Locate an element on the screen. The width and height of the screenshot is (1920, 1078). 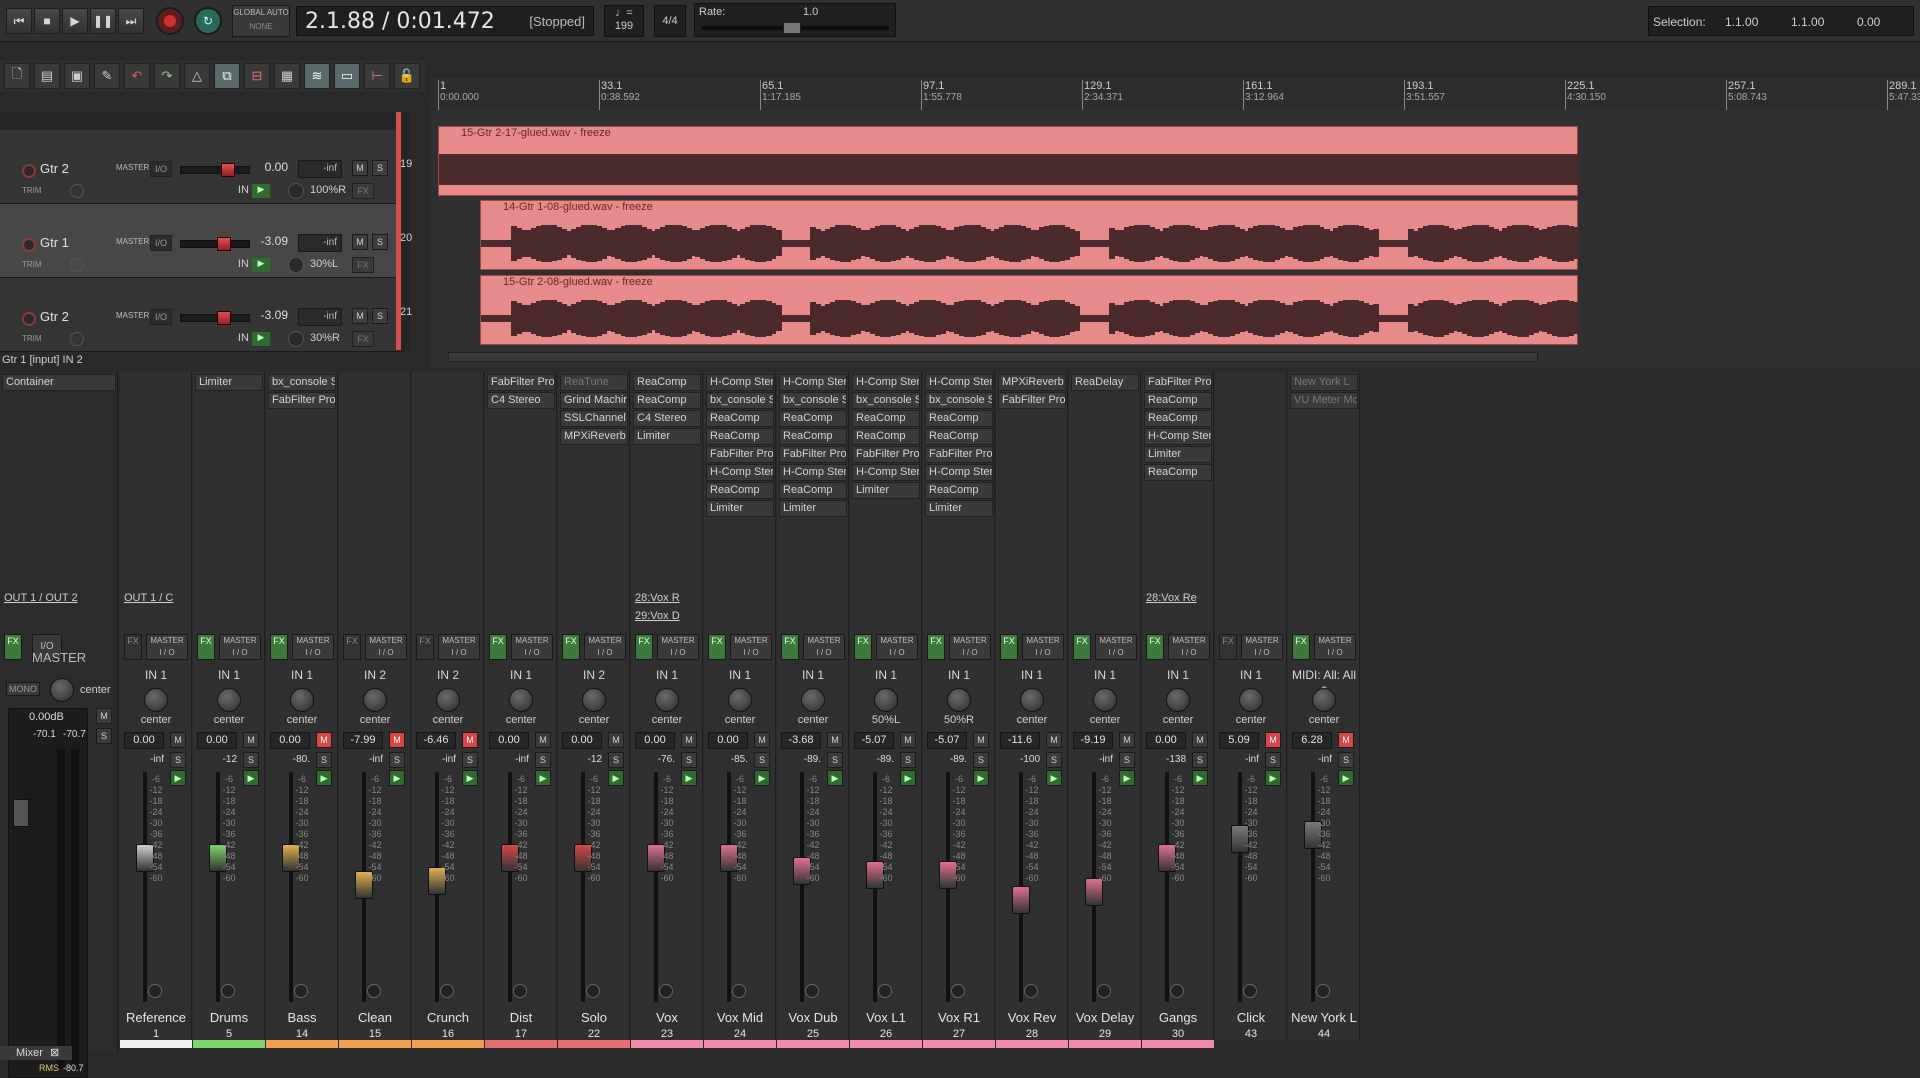
track-name: Gtr 2 is located at coordinates (75, 318).